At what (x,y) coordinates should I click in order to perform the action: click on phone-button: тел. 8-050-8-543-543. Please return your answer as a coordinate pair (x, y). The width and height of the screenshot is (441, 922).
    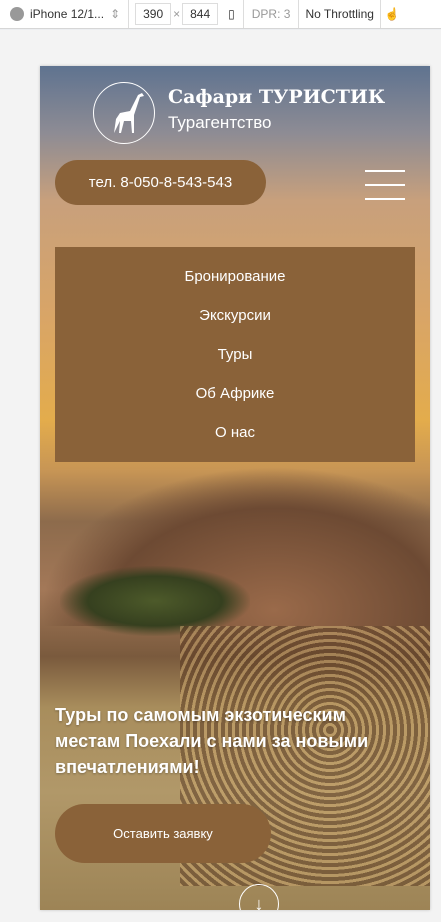
    Looking at the image, I should click on (160, 182).